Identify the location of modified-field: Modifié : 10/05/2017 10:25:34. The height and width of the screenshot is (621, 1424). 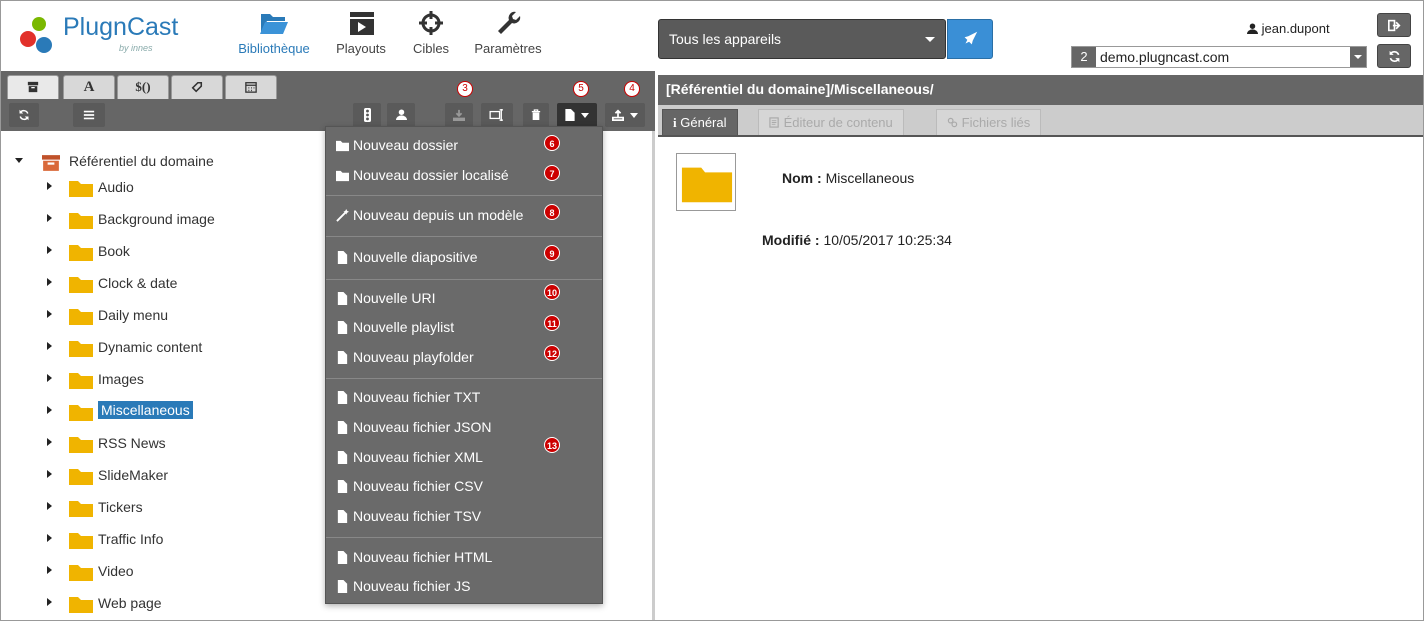
(857, 240).